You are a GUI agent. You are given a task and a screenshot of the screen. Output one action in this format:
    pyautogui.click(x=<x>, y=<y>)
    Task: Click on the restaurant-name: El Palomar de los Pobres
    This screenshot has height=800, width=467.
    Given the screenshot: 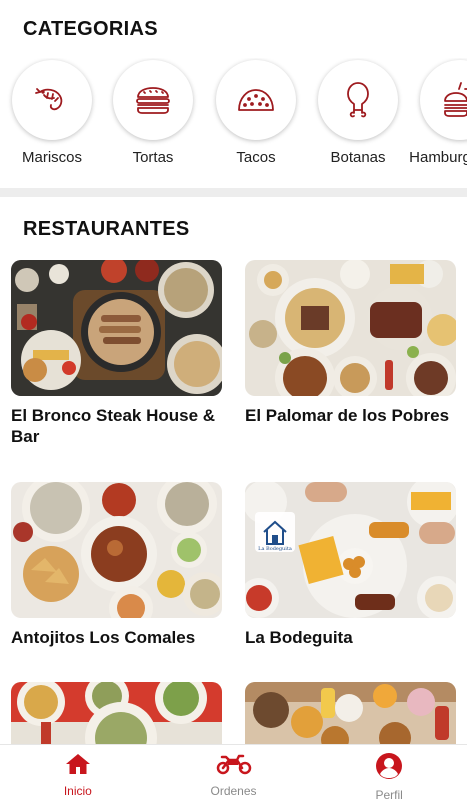 What is the action you would take?
    pyautogui.click(x=347, y=415)
    